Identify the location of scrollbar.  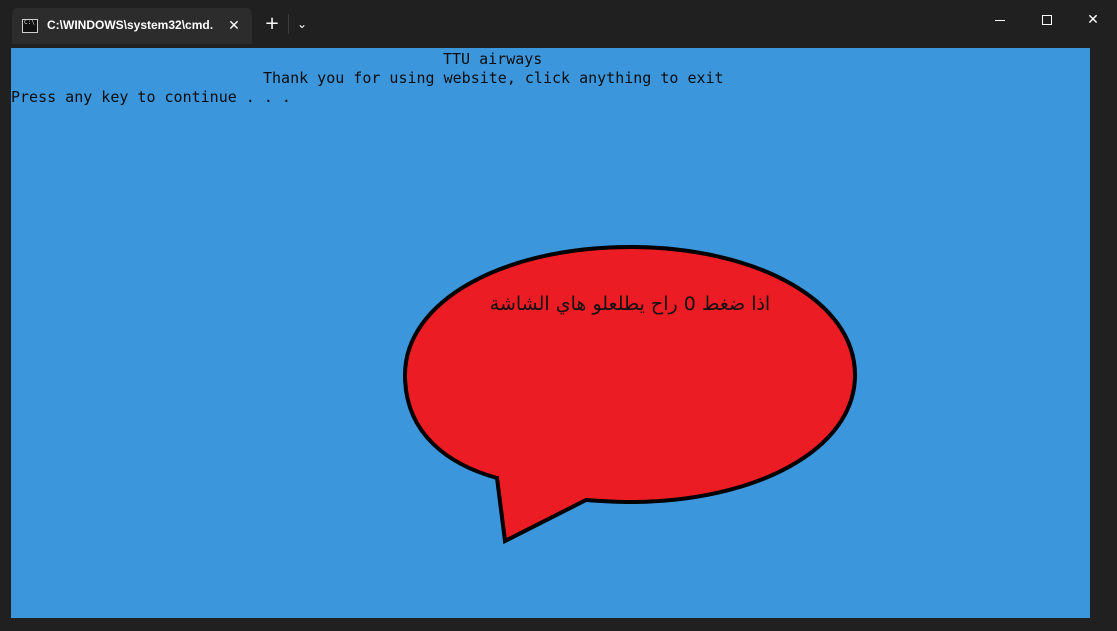
(1098, 333).